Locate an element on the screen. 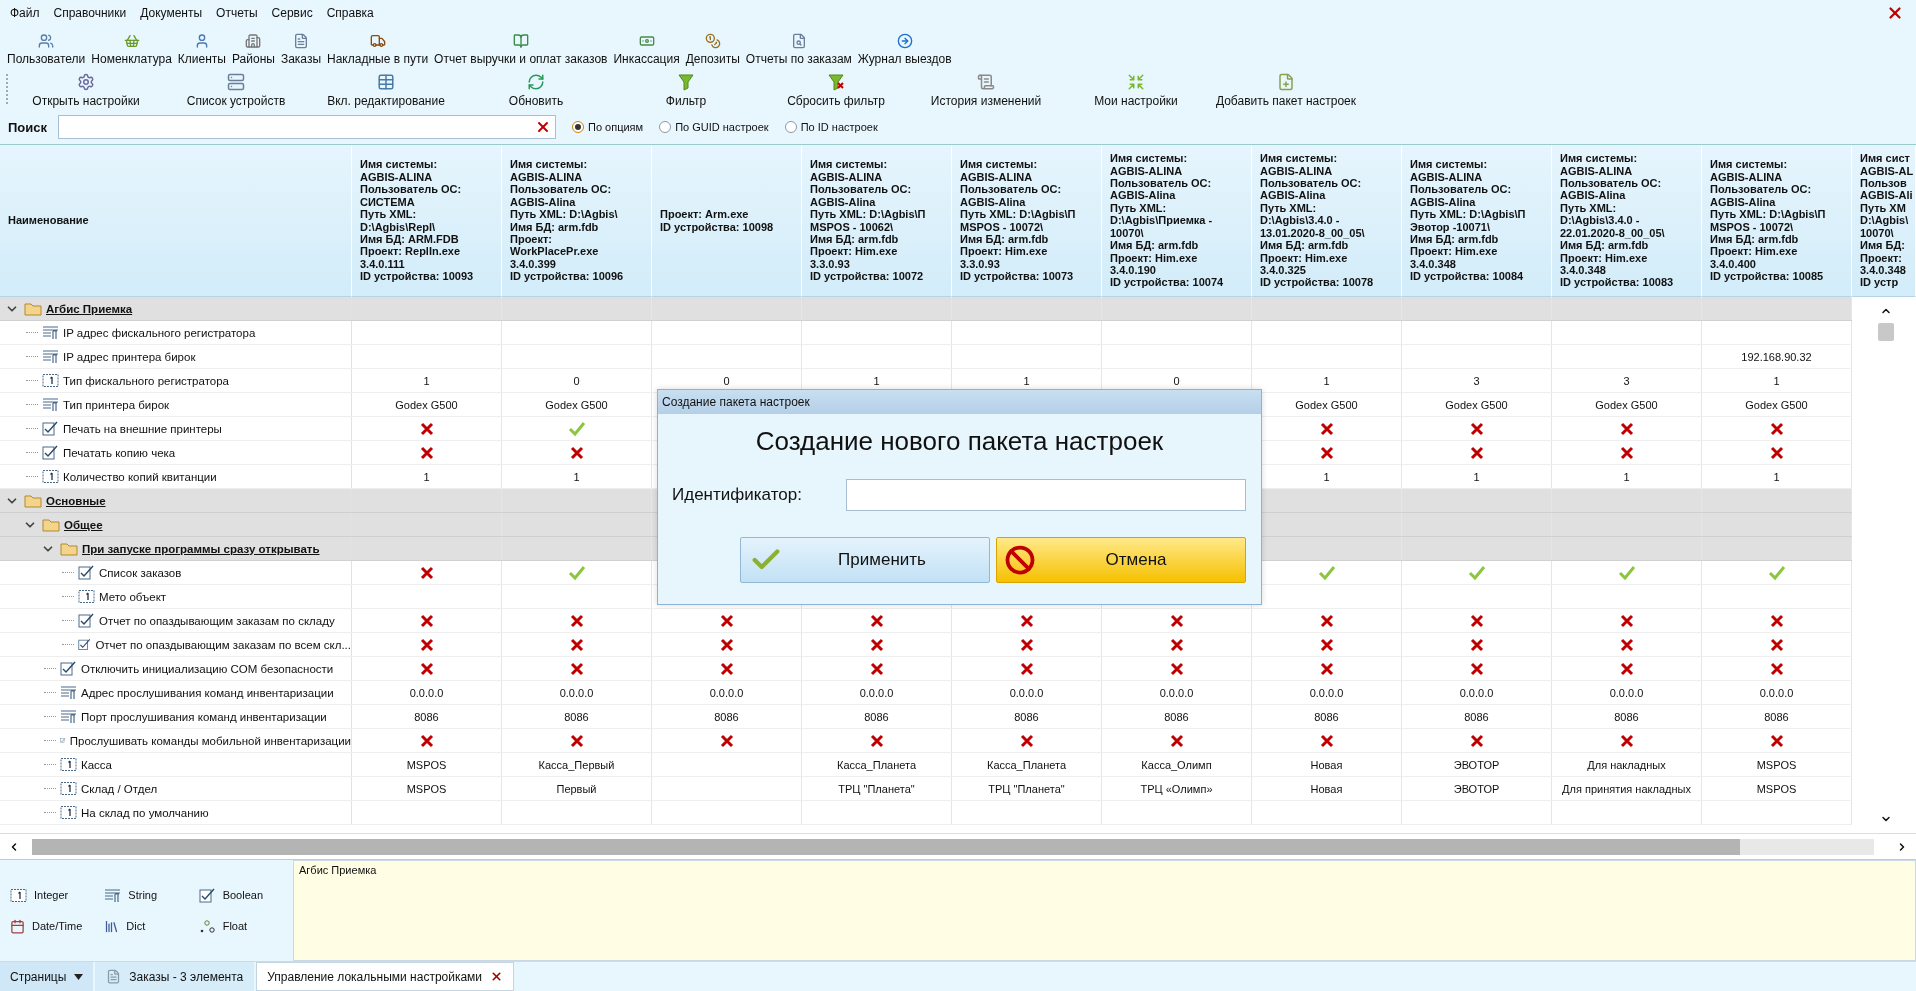  toolbar-button: Вкл. редактирование is located at coordinates (386, 90).